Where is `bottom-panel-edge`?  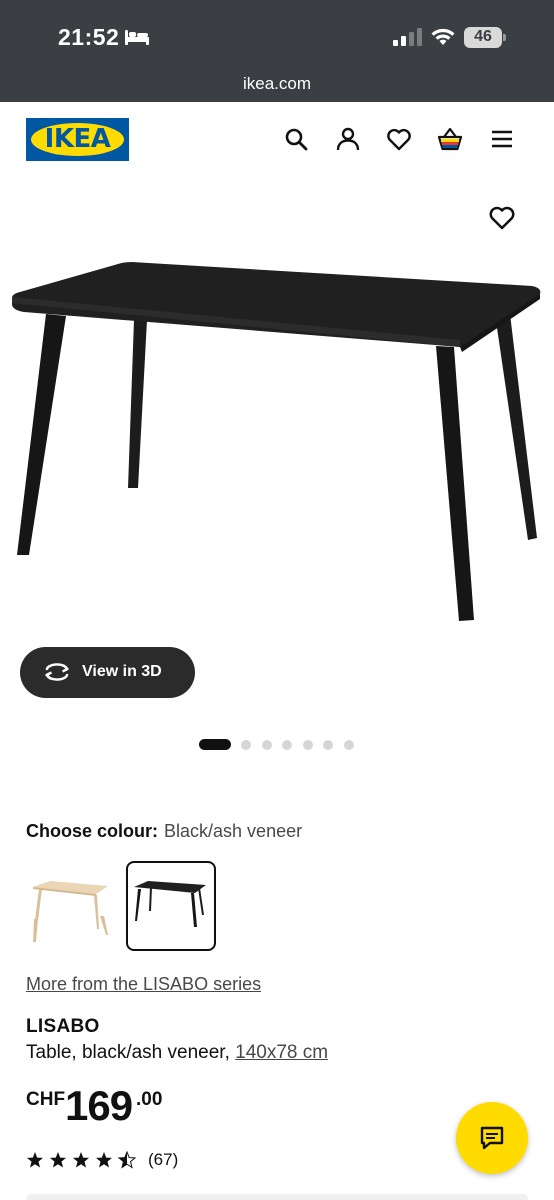 bottom-panel-edge is located at coordinates (277, 1197).